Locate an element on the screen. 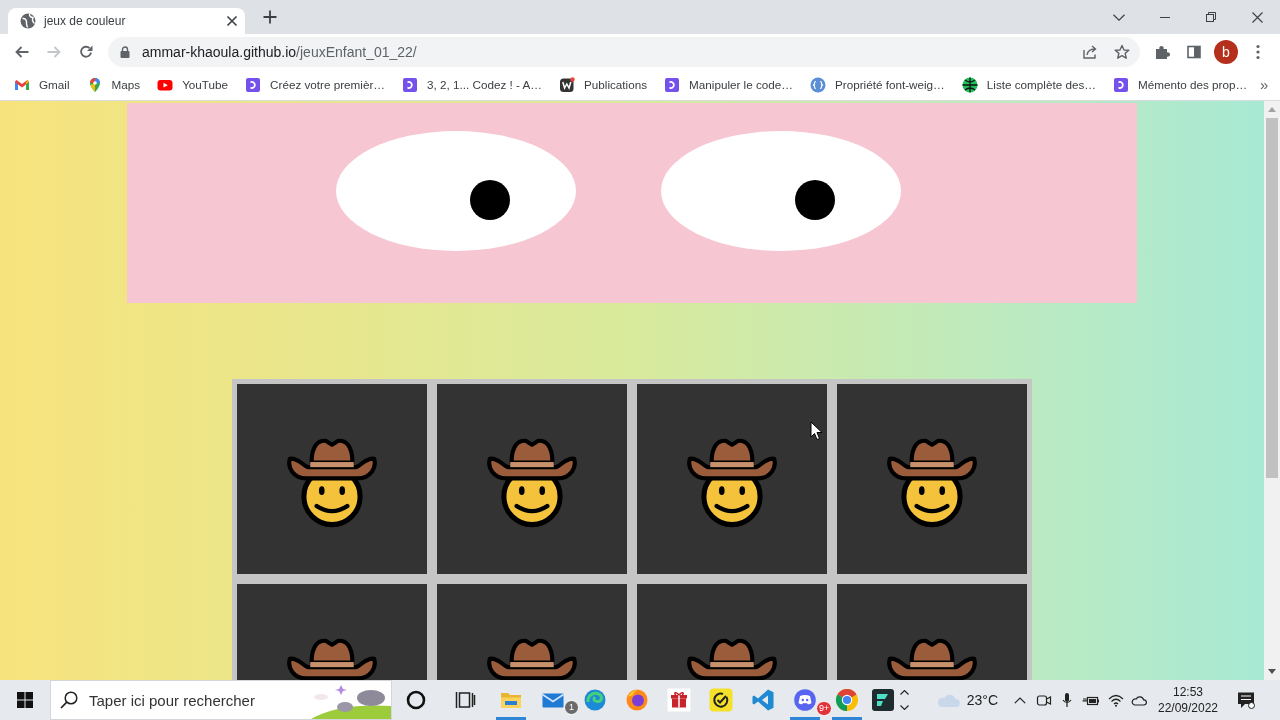 The width and height of the screenshot is (1280, 720). envelope-icon is located at coordinates (553, 700).